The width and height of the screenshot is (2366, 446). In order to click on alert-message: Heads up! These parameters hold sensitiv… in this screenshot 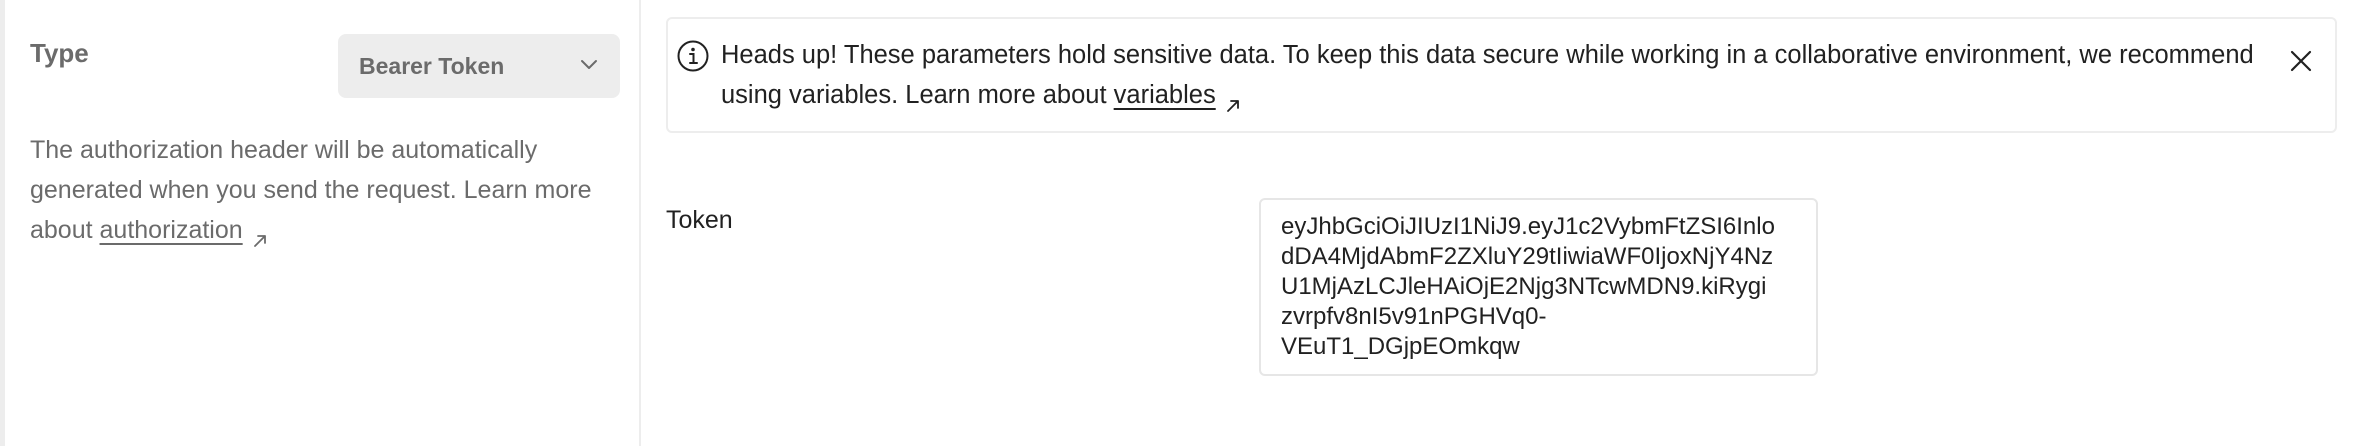, I will do `click(1501, 75)`.